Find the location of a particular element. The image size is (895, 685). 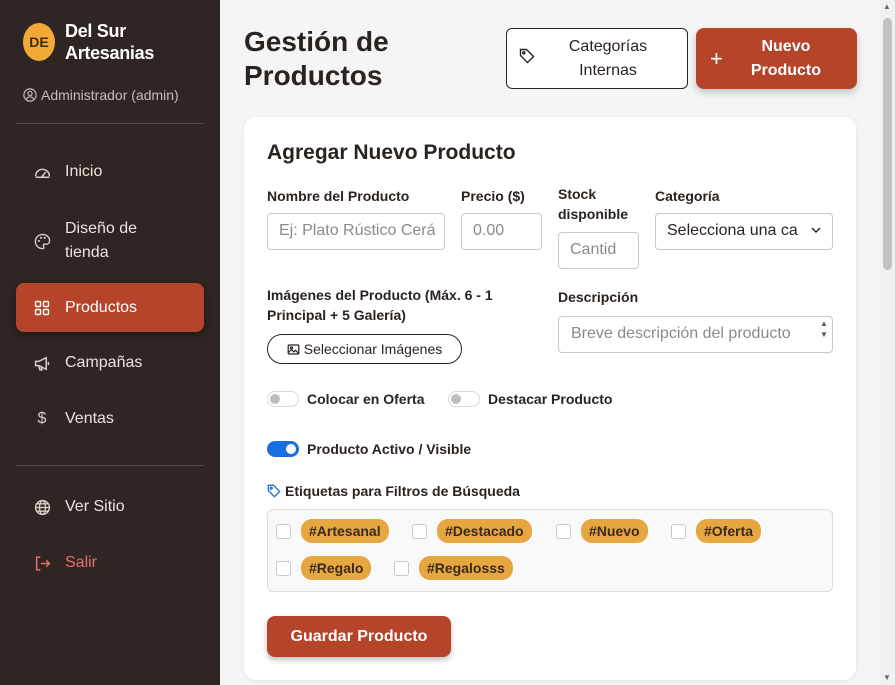

sidebar-item-diseno: Diseño de tienda is located at coordinates (110, 241).